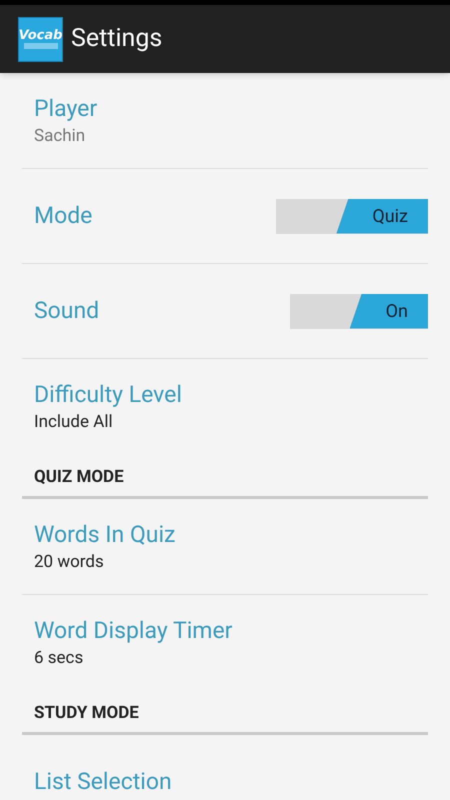 This screenshot has width=450, height=800. Describe the element at coordinates (108, 395) in the screenshot. I see `setting-title: Difficulty Level` at that location.